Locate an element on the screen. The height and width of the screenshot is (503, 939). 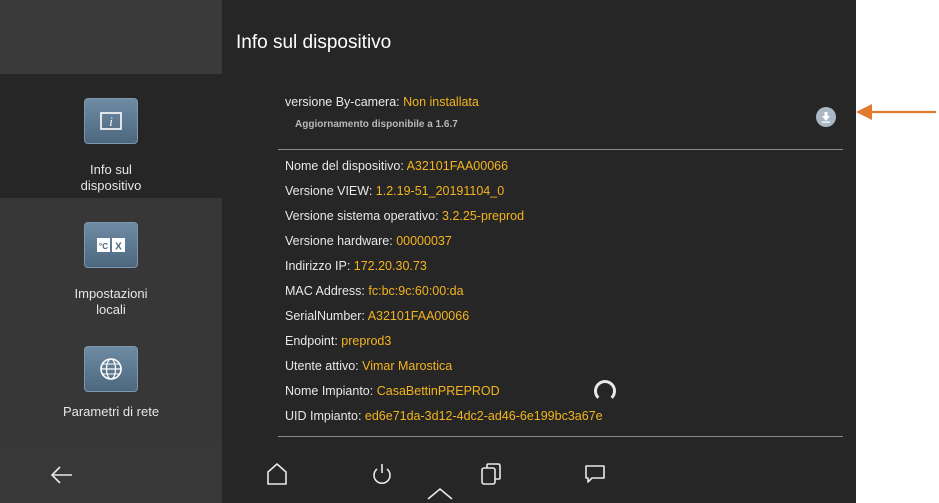
download-update-button is located at coordinates (826, 117).